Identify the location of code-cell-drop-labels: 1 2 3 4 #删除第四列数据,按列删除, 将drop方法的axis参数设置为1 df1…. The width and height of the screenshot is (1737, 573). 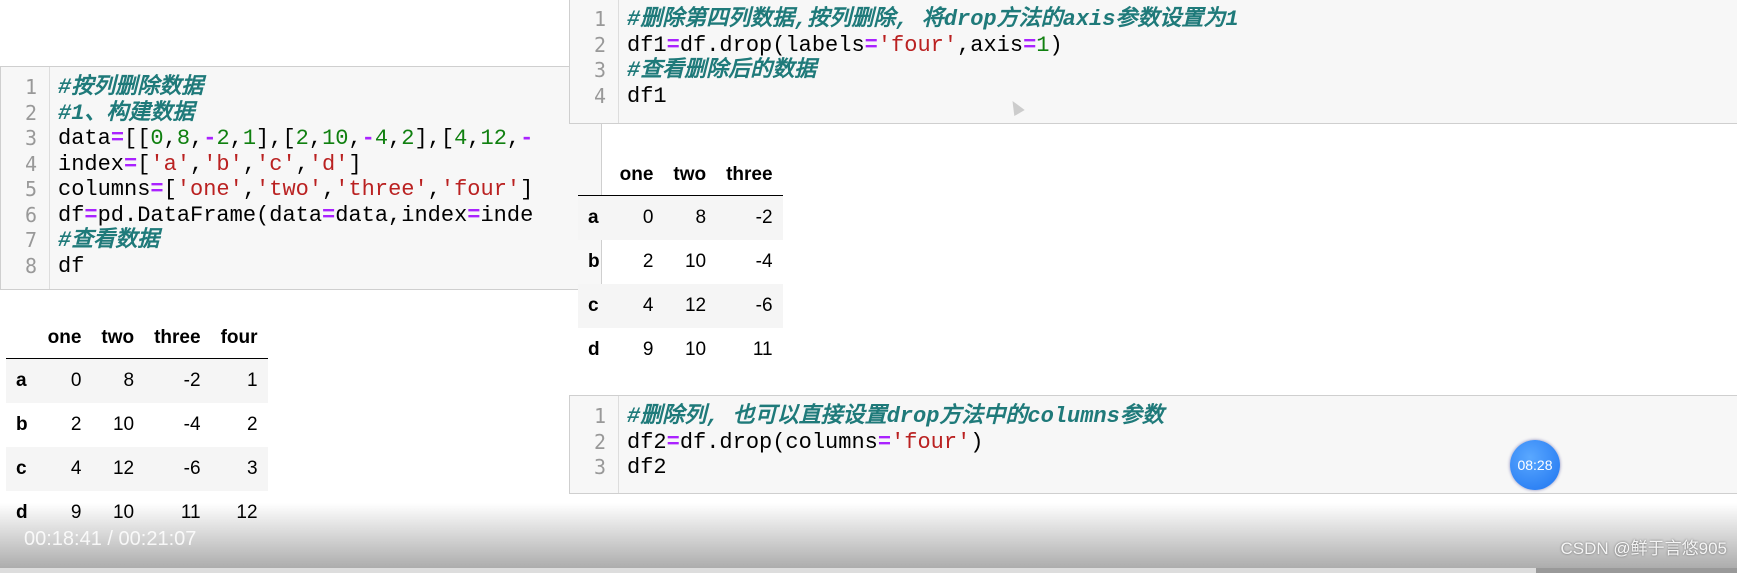
(1153, 62).